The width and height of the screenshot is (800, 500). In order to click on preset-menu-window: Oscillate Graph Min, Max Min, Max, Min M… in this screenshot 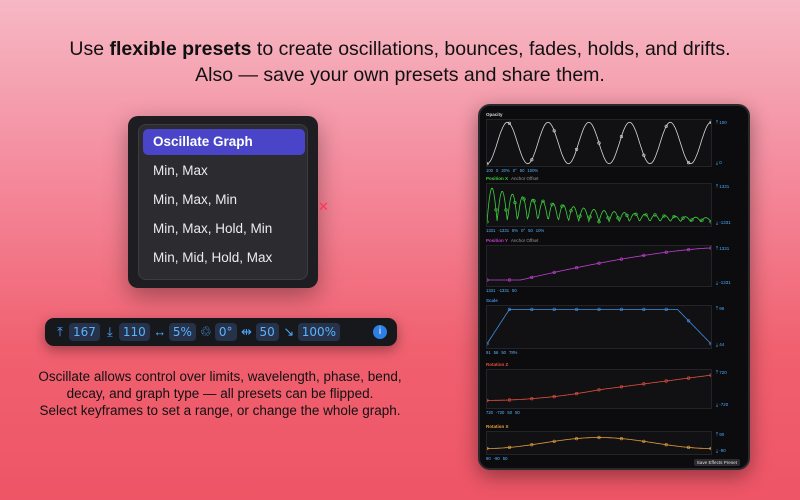, I will do `click(223, 202)`.